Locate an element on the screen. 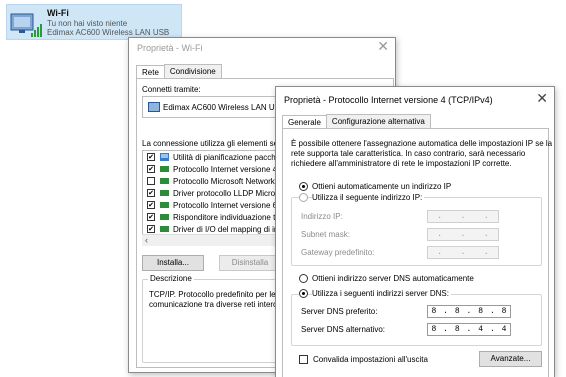 The image size is (566, 377). ip-address-label: Indirizzo IP: is located at coordinates (322, 216).